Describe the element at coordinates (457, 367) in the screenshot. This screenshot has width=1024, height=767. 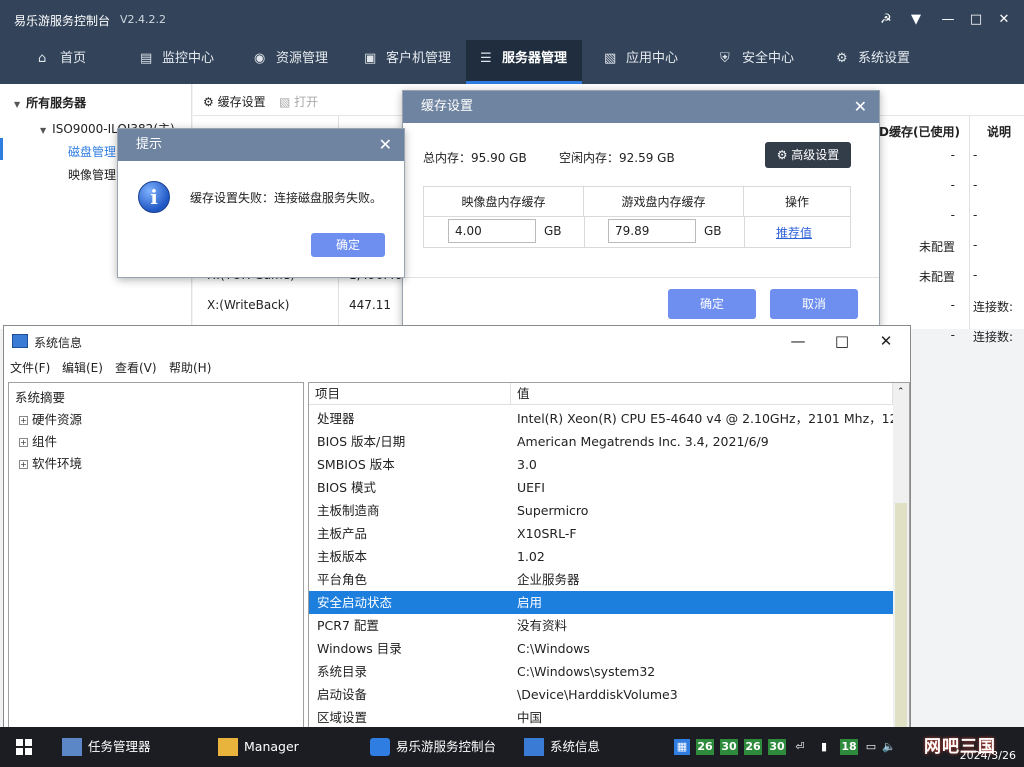
I see `sysinfo-menubar: 文件(F) 编辑(E) 查看(V) 帮助(H)` at that location.